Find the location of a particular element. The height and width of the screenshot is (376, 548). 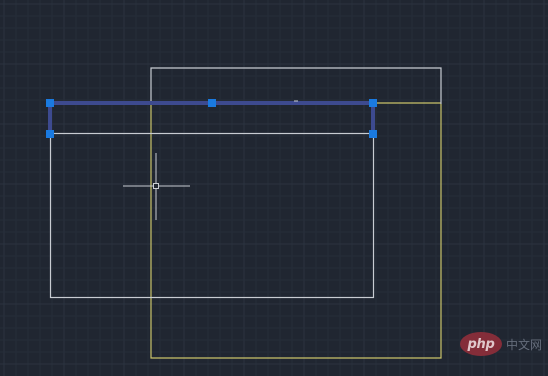

crosshair-cursor-icon is located at coordinates (156, 186).